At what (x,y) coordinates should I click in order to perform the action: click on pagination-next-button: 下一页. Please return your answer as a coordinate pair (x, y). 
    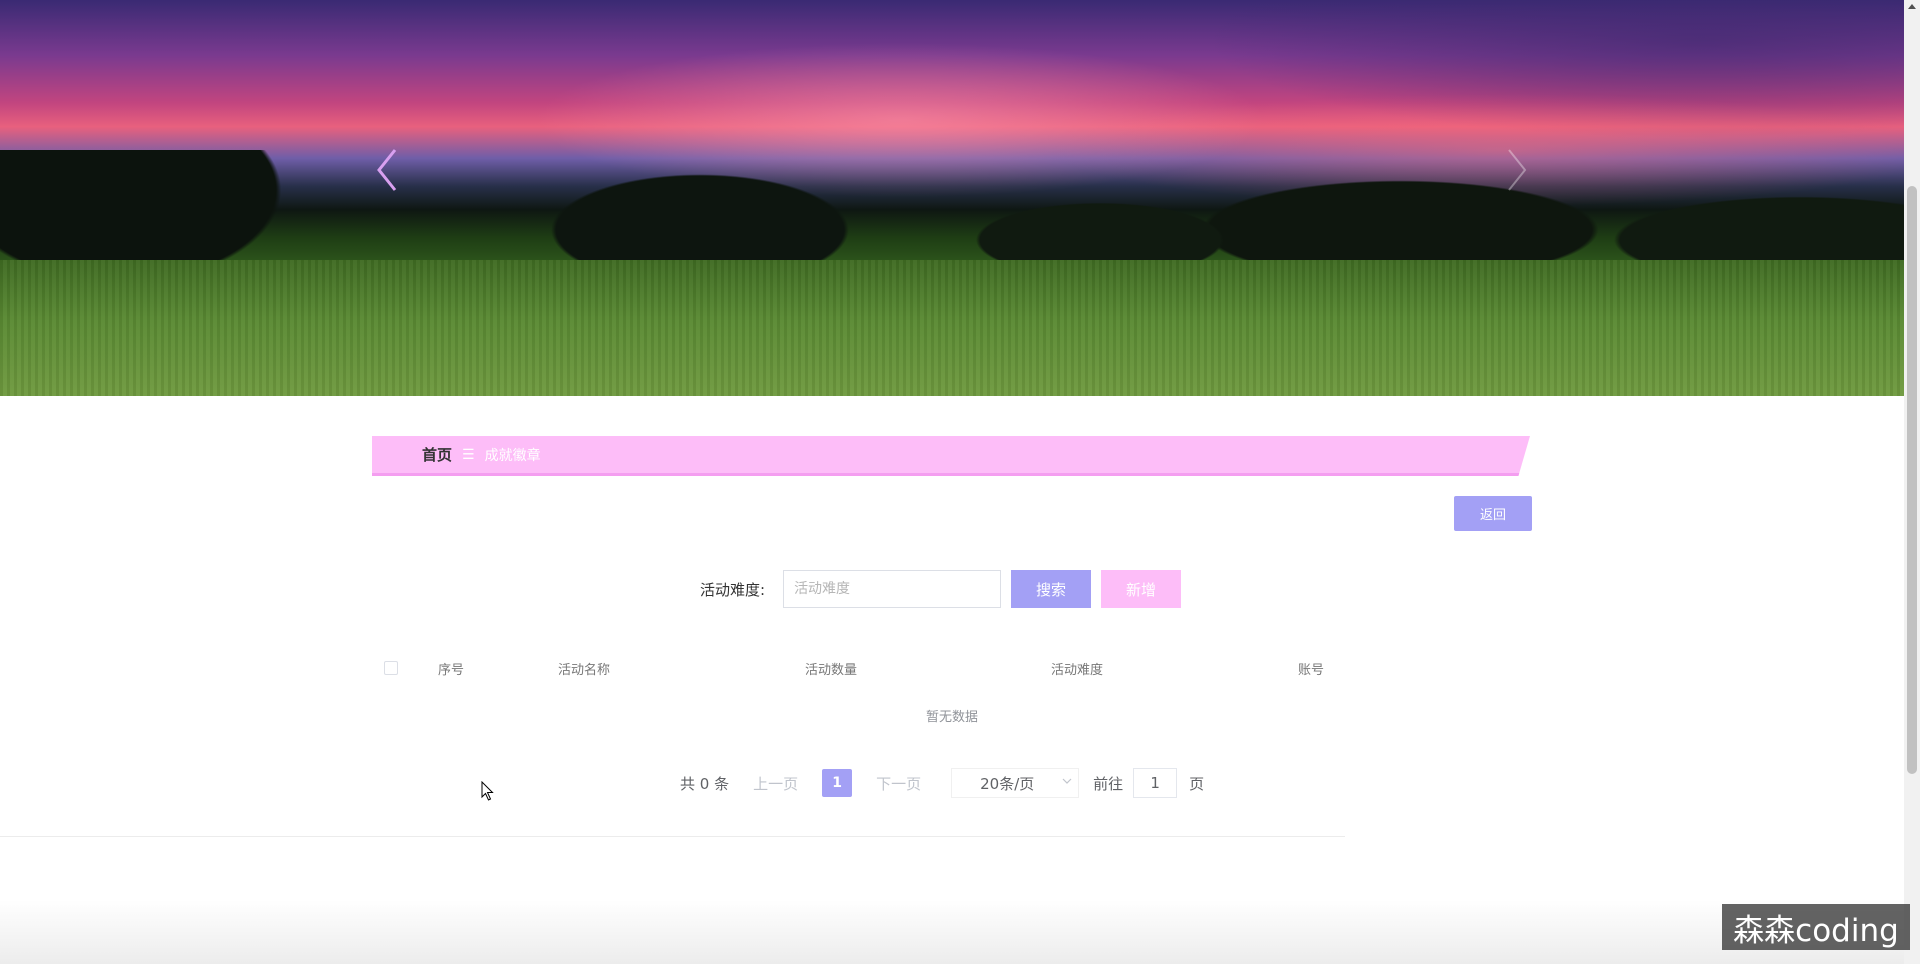
    Looking at the image, I should click on (898, 783).